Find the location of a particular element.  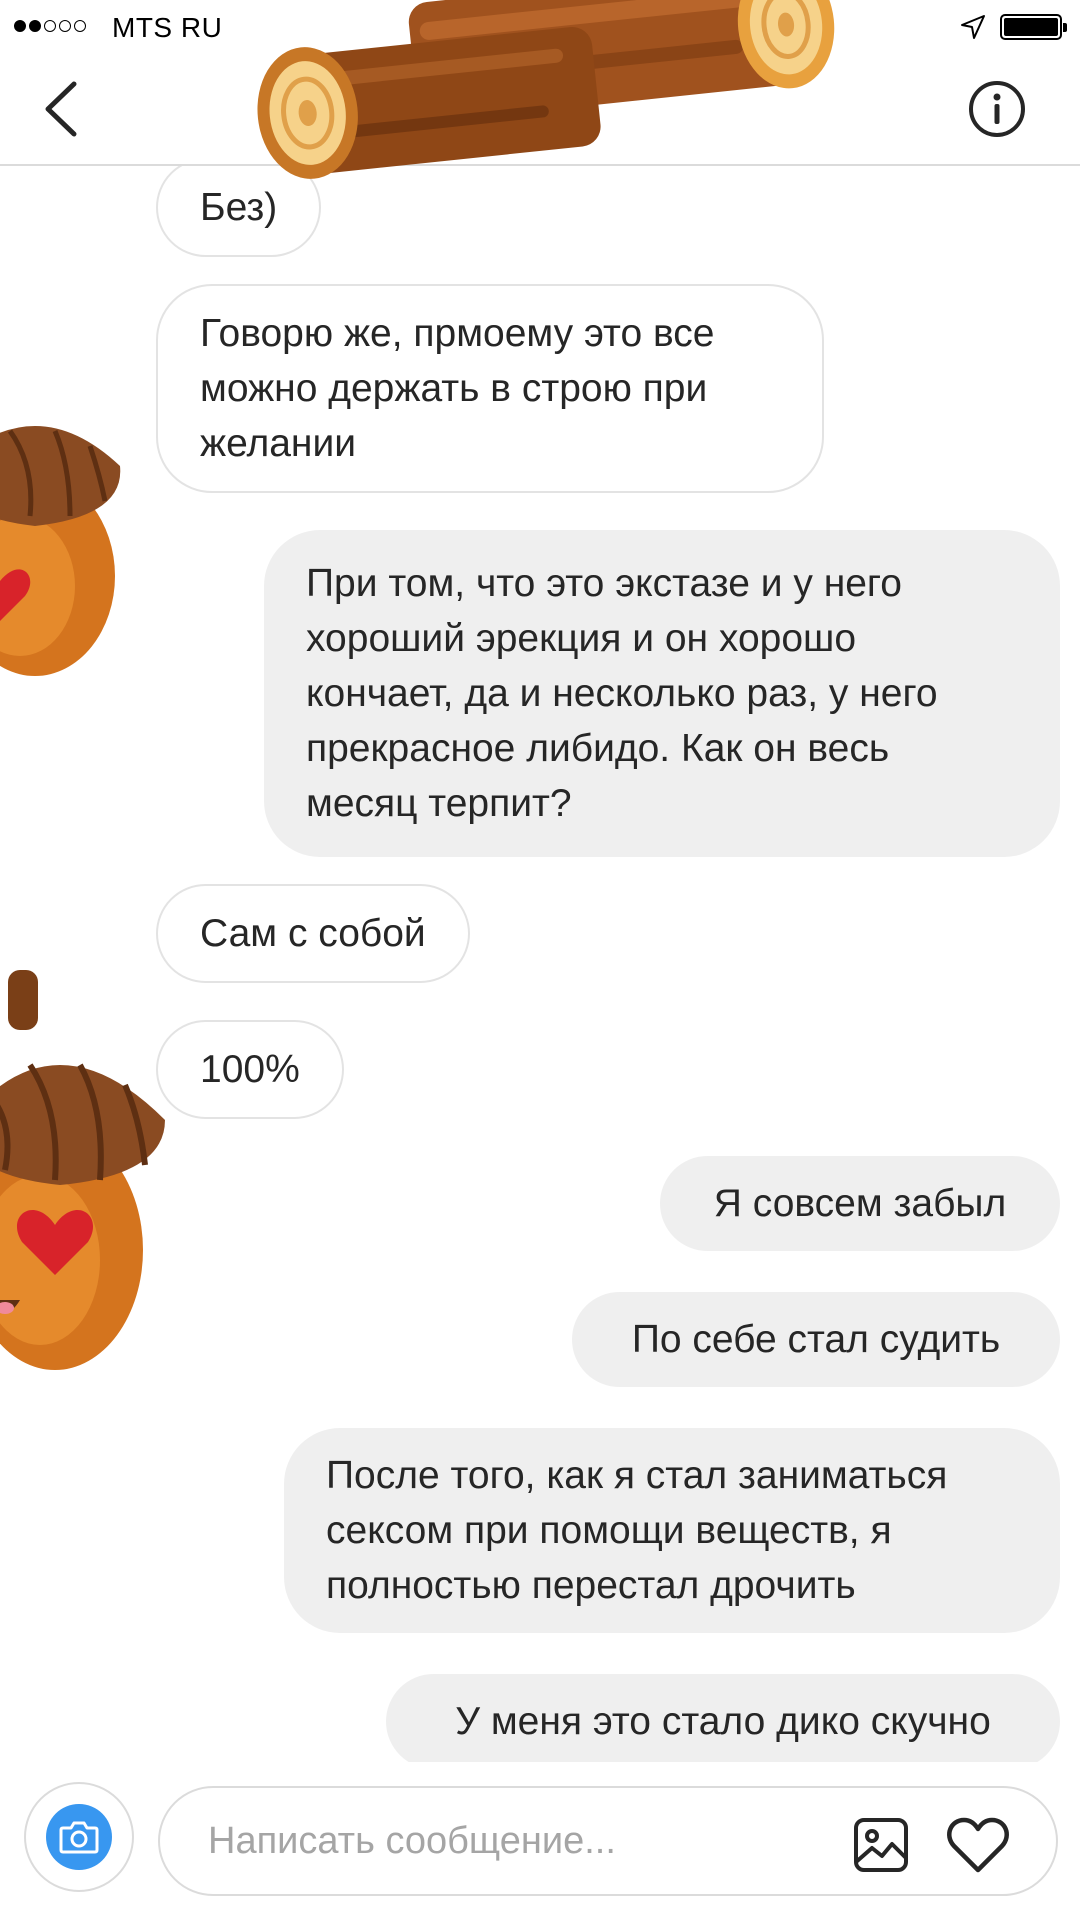

back-button is located at coordinates (61, 109).